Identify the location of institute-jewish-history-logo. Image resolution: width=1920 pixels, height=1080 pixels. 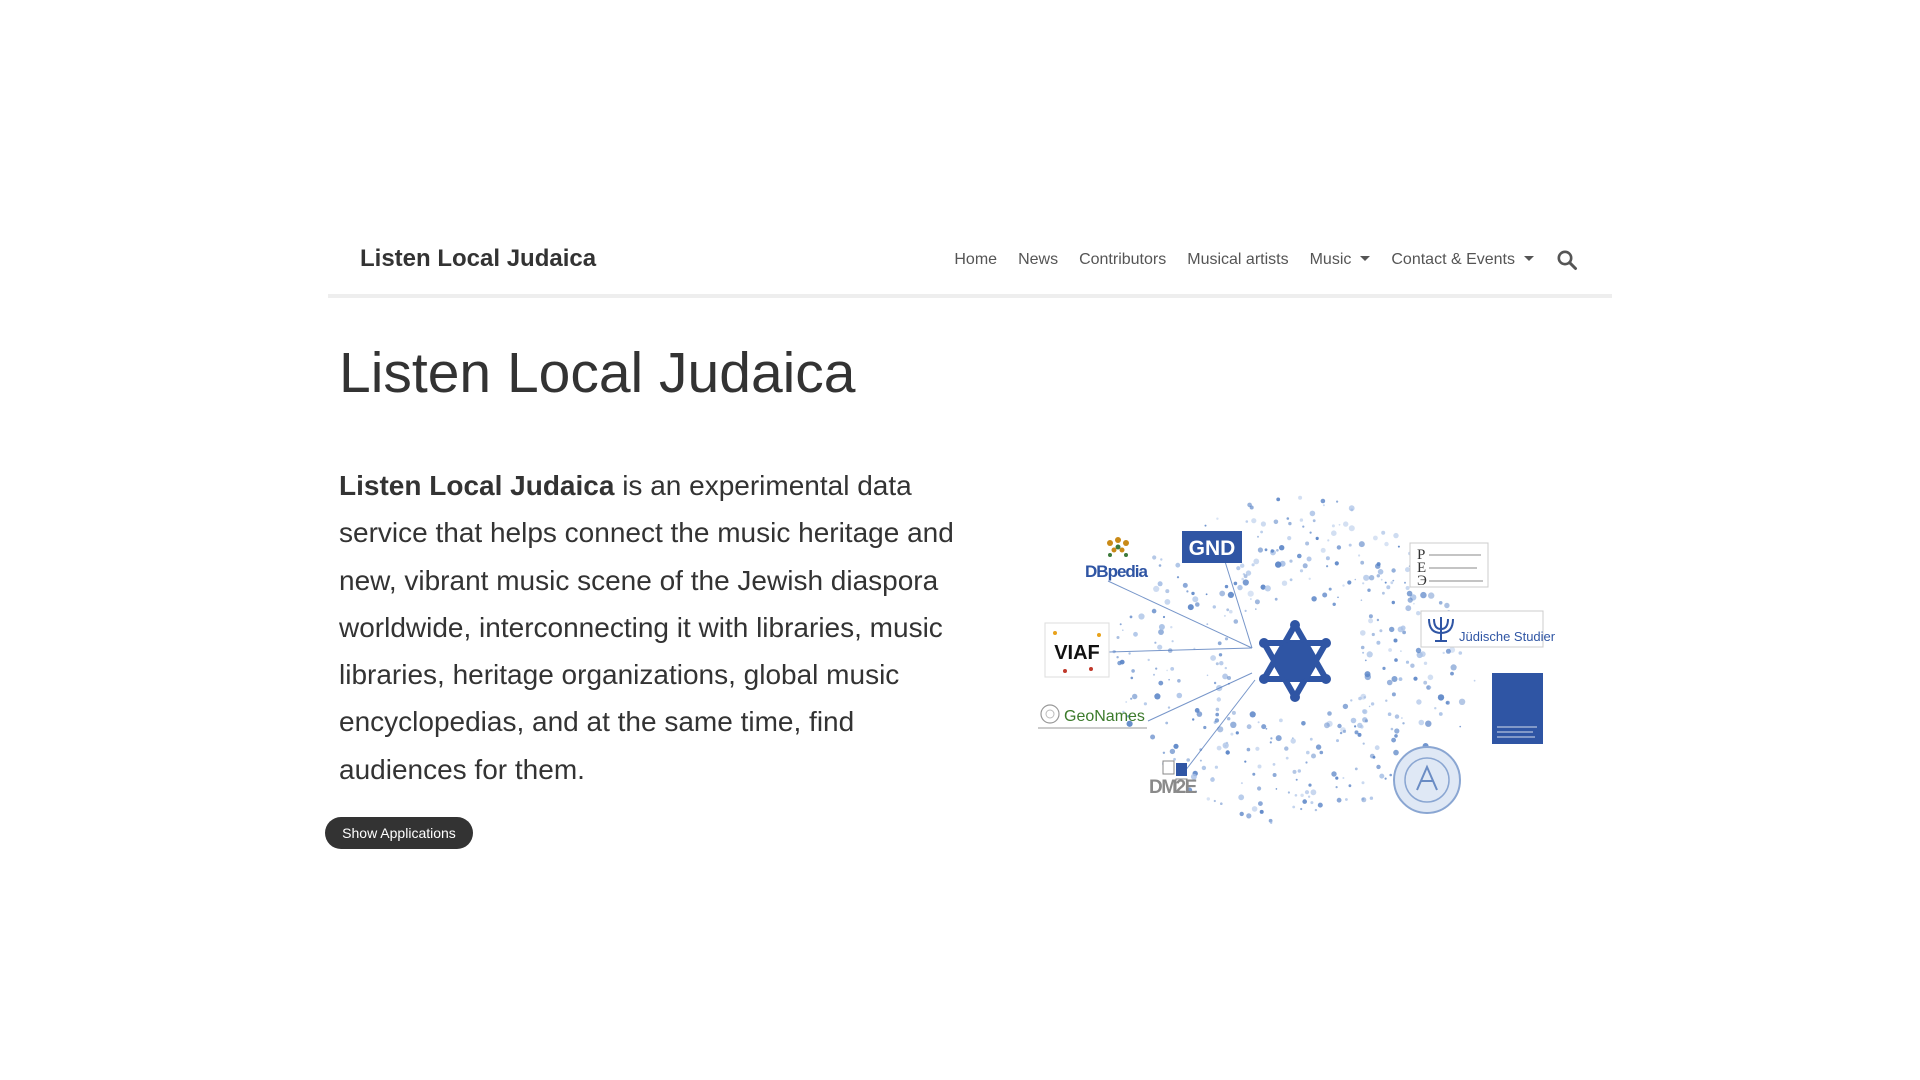
(1517, 708).